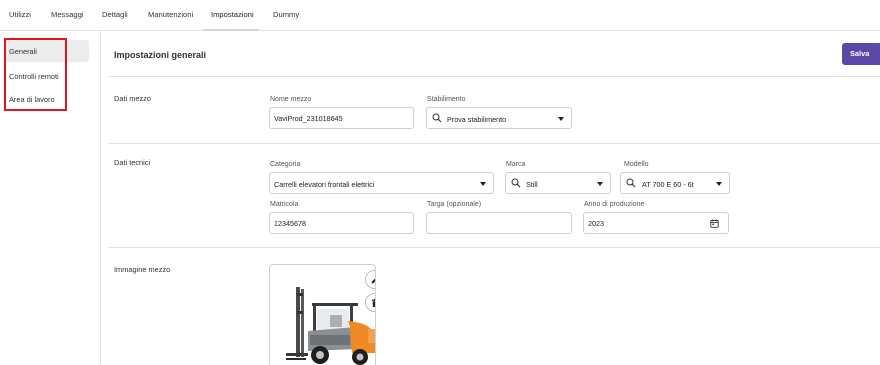  I want to click on targa-label: Targa (opzionale), so click(454, 204).